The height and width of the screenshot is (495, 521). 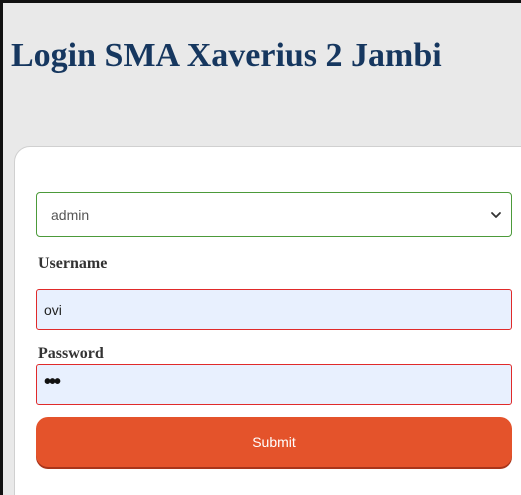 What do you see at coordinates (70, 215) in the screenshot?
I see `role-select-value: admin` at bounding box center [70, 215].